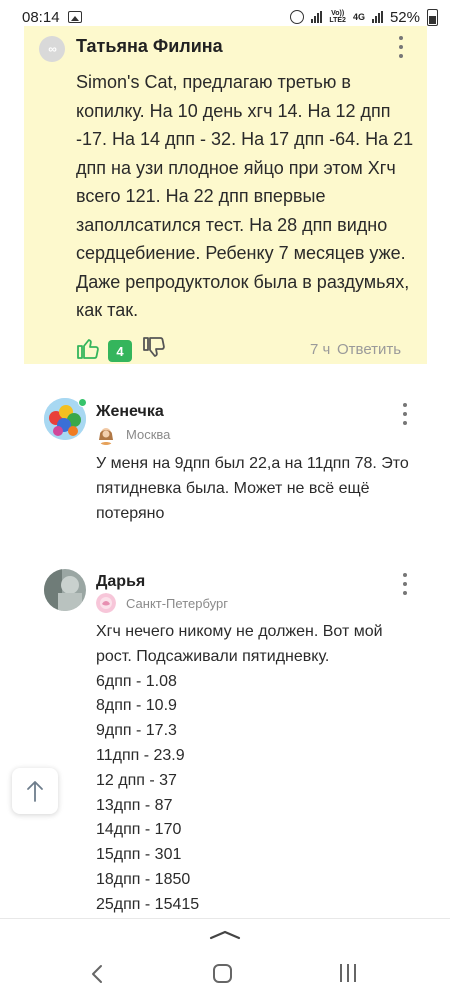 The image size is (450, 1000). Describe the element at coordinates (88, 348) in the screenshot. I see `like-icon` at that location.